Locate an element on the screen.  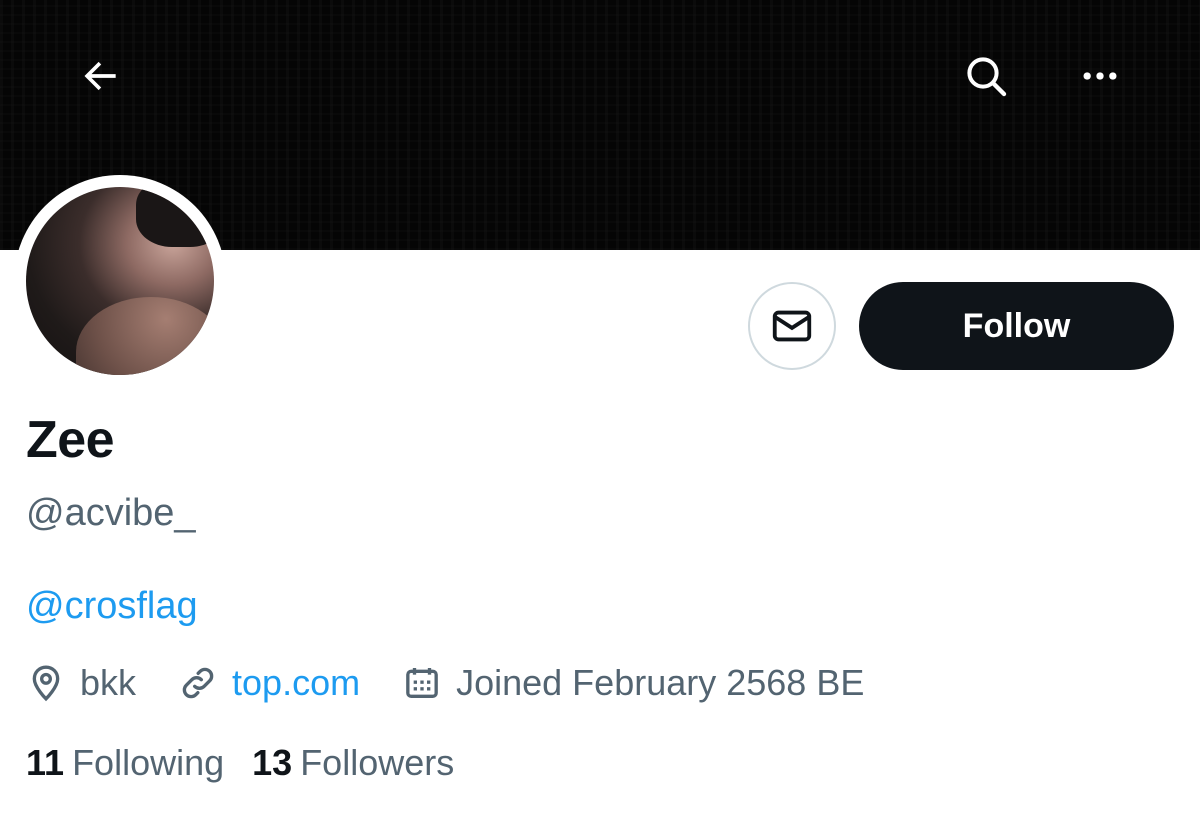
website-link: top.com is located at coordinates (296, 683).